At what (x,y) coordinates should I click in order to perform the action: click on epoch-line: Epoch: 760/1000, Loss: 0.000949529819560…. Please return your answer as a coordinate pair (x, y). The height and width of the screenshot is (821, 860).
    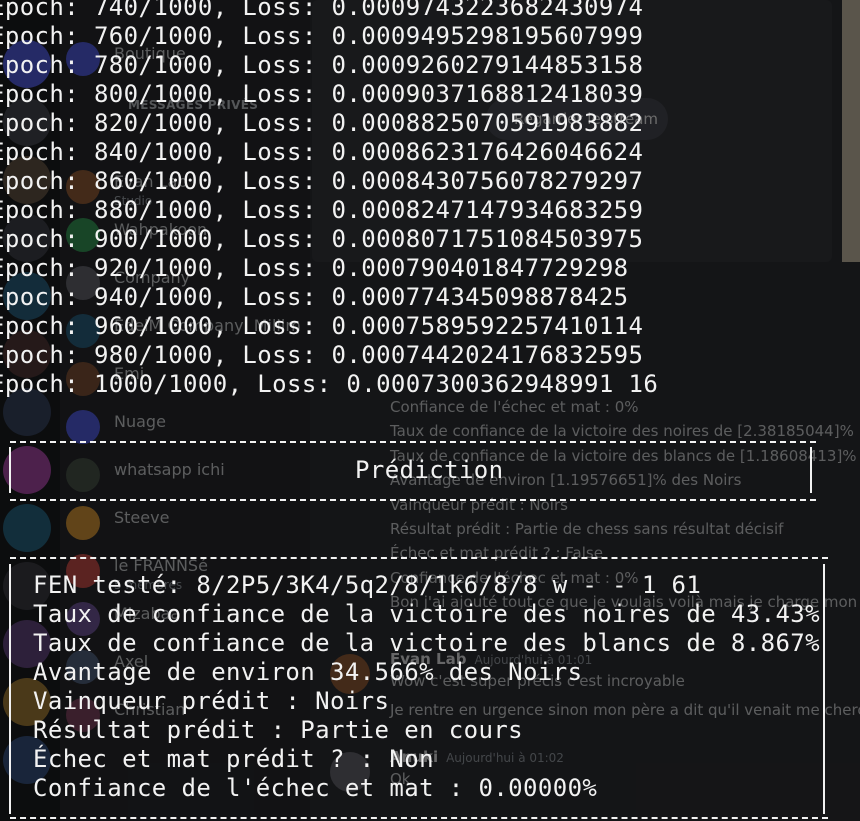
    Looking at the image, I should click on (322, 36).